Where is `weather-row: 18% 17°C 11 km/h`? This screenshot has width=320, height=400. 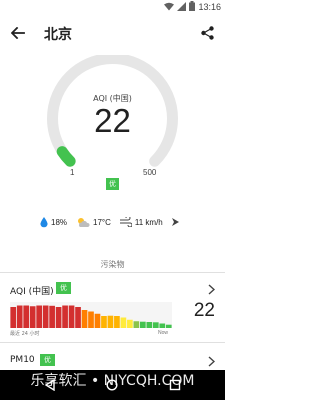 weather-row: 18% 17°C 11 km/h is located at coordinates (115, 222).